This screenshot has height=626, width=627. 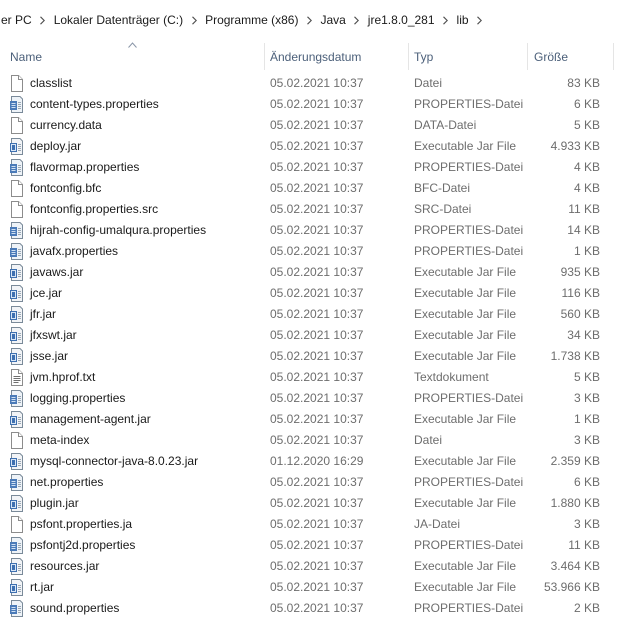 What do you see at coordinates (580, 272) in the screenshot?
I see `file-size: 935 KB` at bounding box center [580, 272].